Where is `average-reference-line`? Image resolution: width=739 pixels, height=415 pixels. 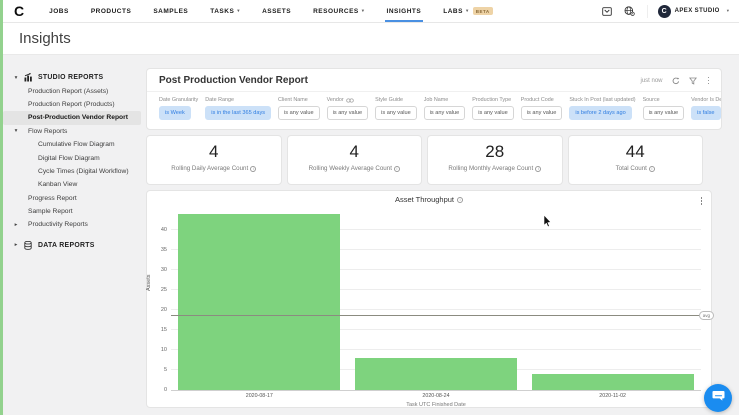 average-reference-line is located at coordinates (436, 316).